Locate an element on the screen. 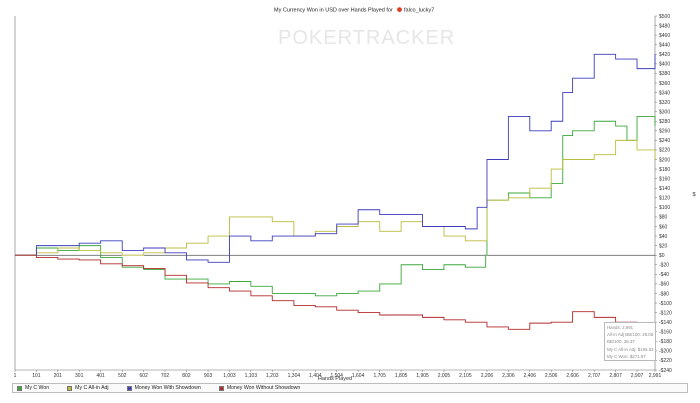 The image size is (700, 403). x-tick-label: 201 is located at coordinates (58, 376).